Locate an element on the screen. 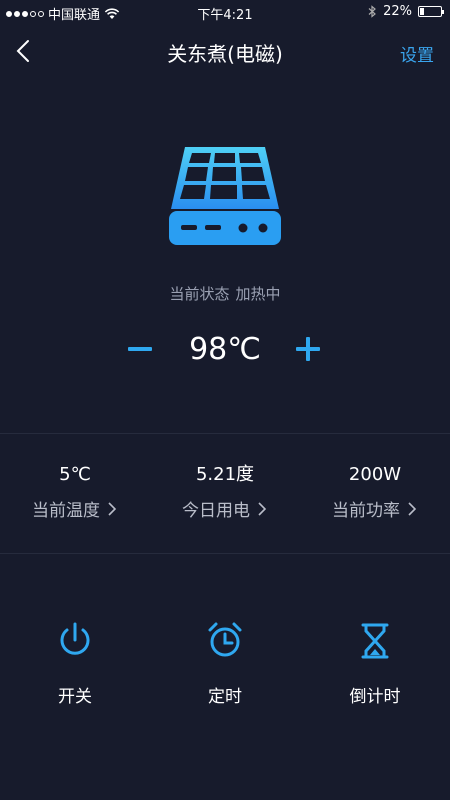 The image size is (450, 800). battery-icon is located at coordinates (431, 11).